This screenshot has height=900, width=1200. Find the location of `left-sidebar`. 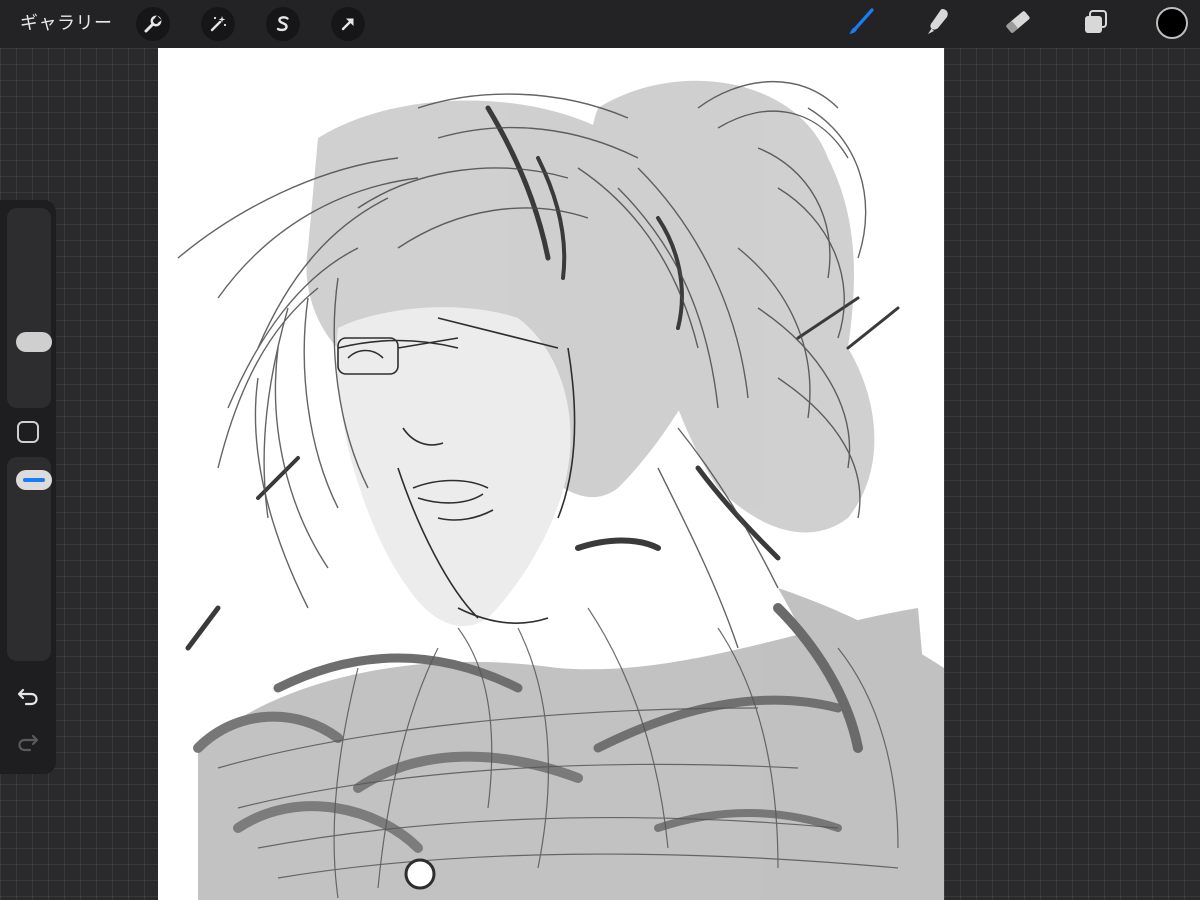

left-sidebar is located at coordinates (28, 487).